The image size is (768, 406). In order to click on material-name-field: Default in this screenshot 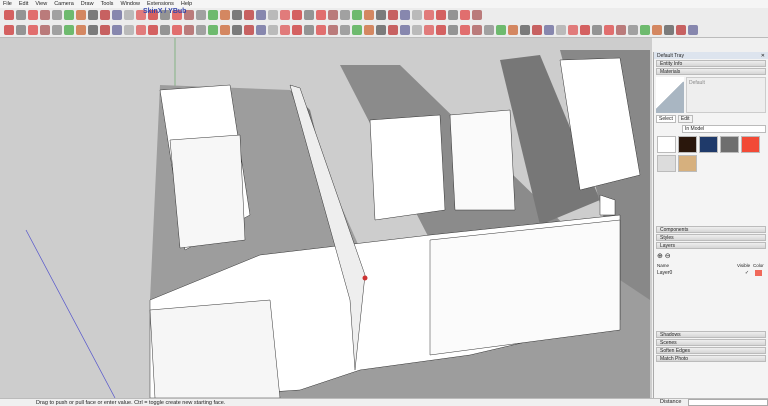, I will do `click(726, 95)`.